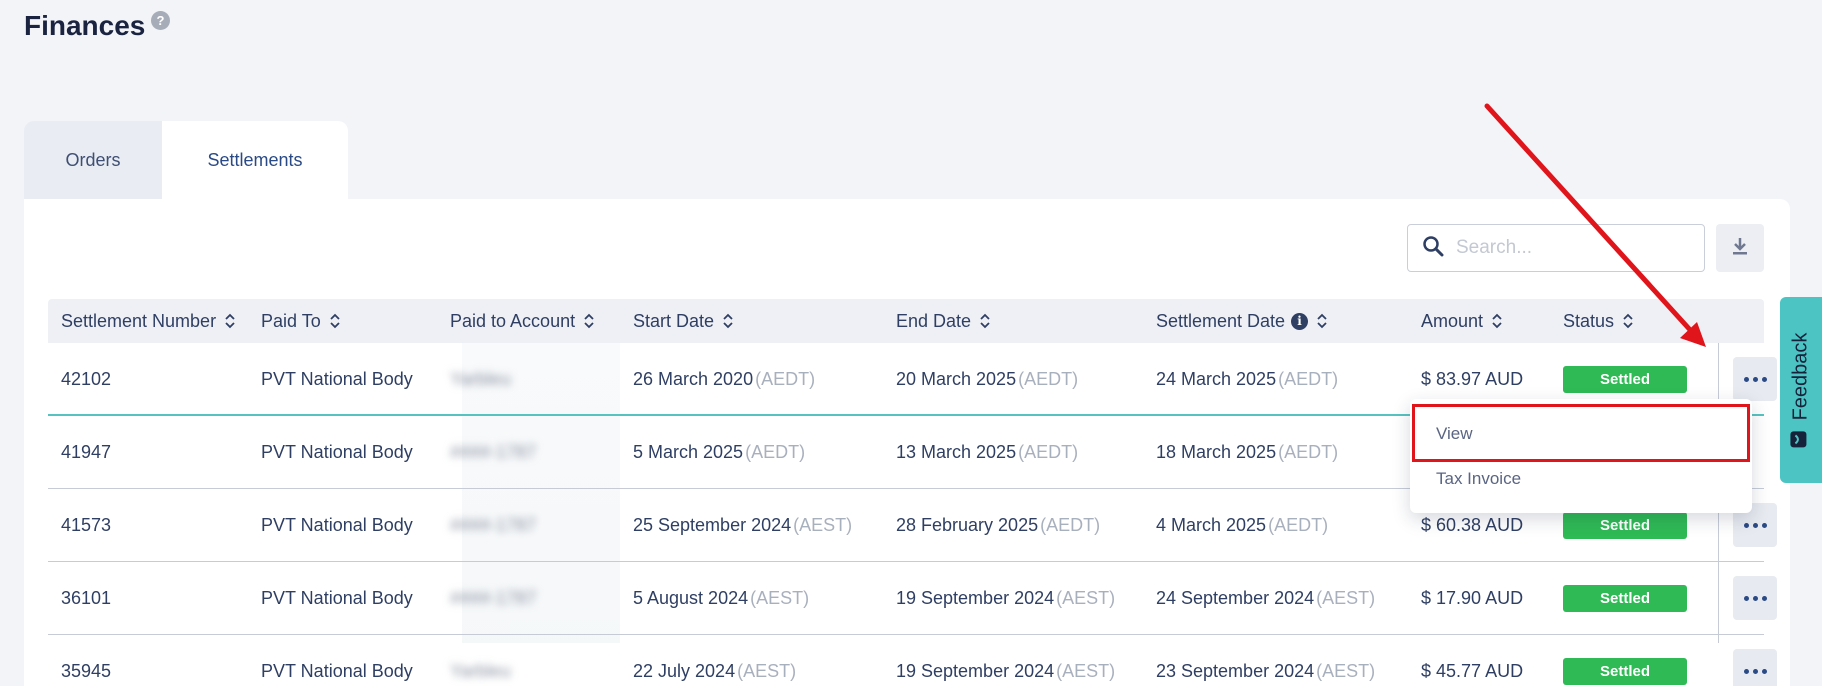 Image resolution: width=1822 pixels, height=686 pixels. I want to click on info-icon: i, so click(1300, 321).